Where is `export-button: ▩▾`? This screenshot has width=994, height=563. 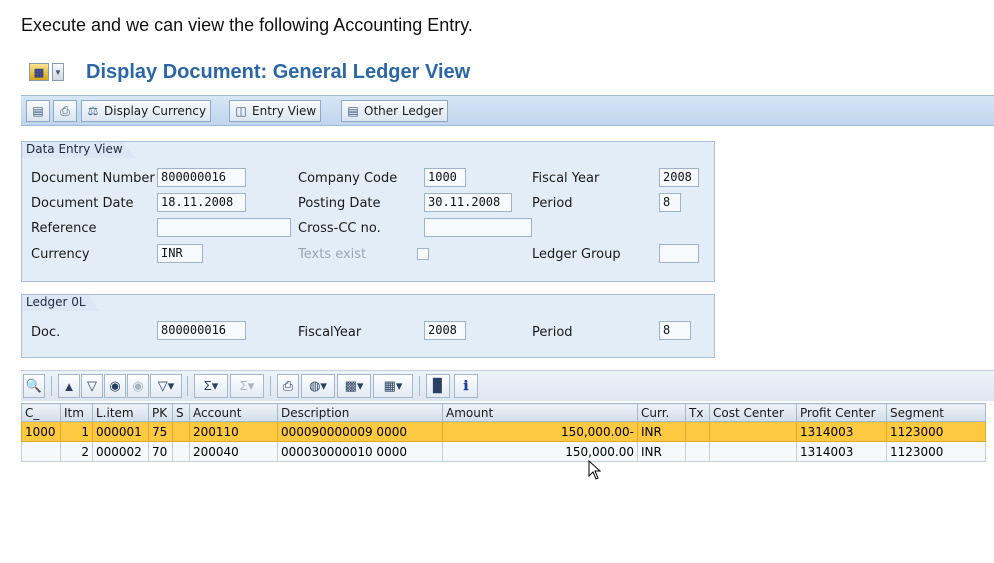
export-button: ▩▾ is located at coordinates (354, 386).